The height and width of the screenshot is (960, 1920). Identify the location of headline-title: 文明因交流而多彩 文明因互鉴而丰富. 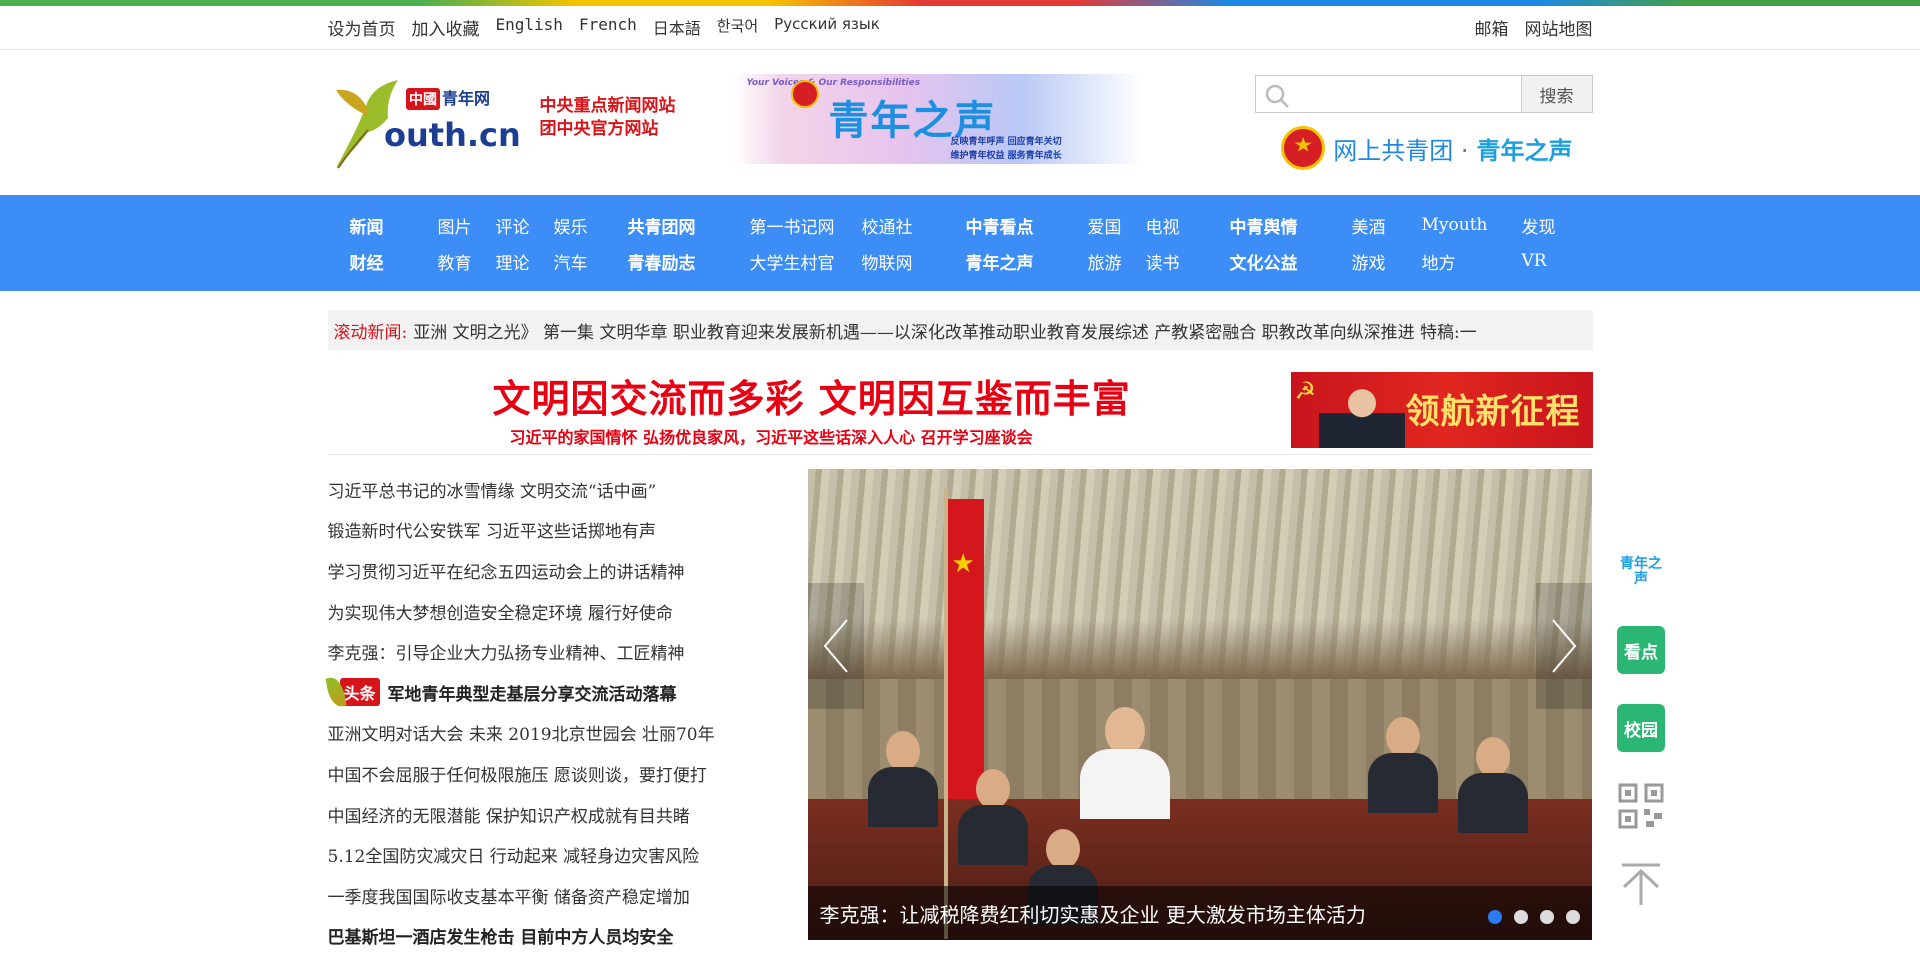
(812, 395).